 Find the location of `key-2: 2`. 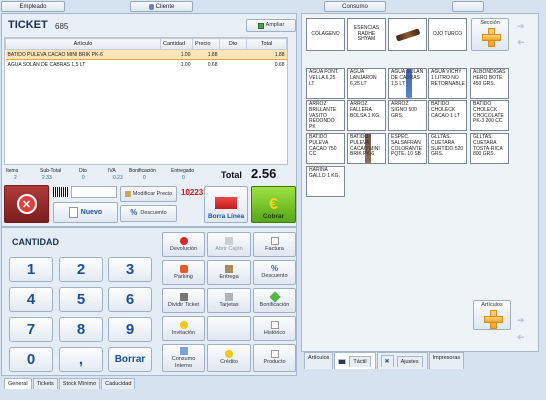

key-2: 2 is located at coordinates (81, 269).